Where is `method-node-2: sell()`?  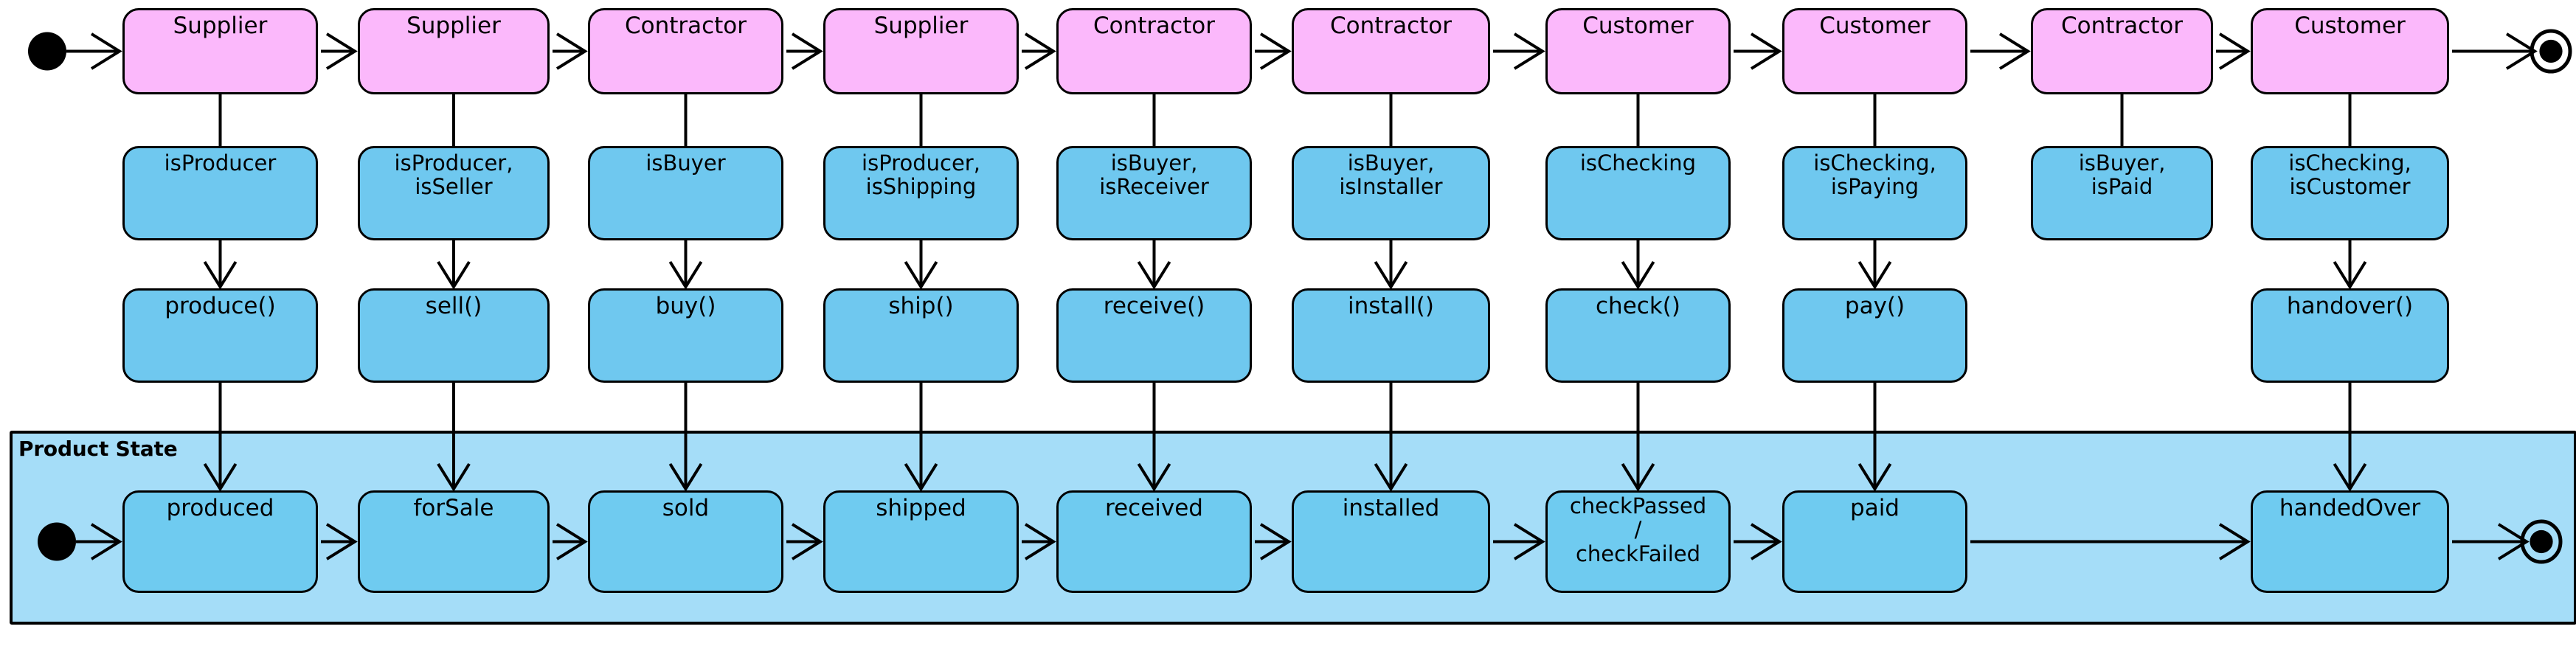 method-node-2: sell() is located at coordinates (454, 335).